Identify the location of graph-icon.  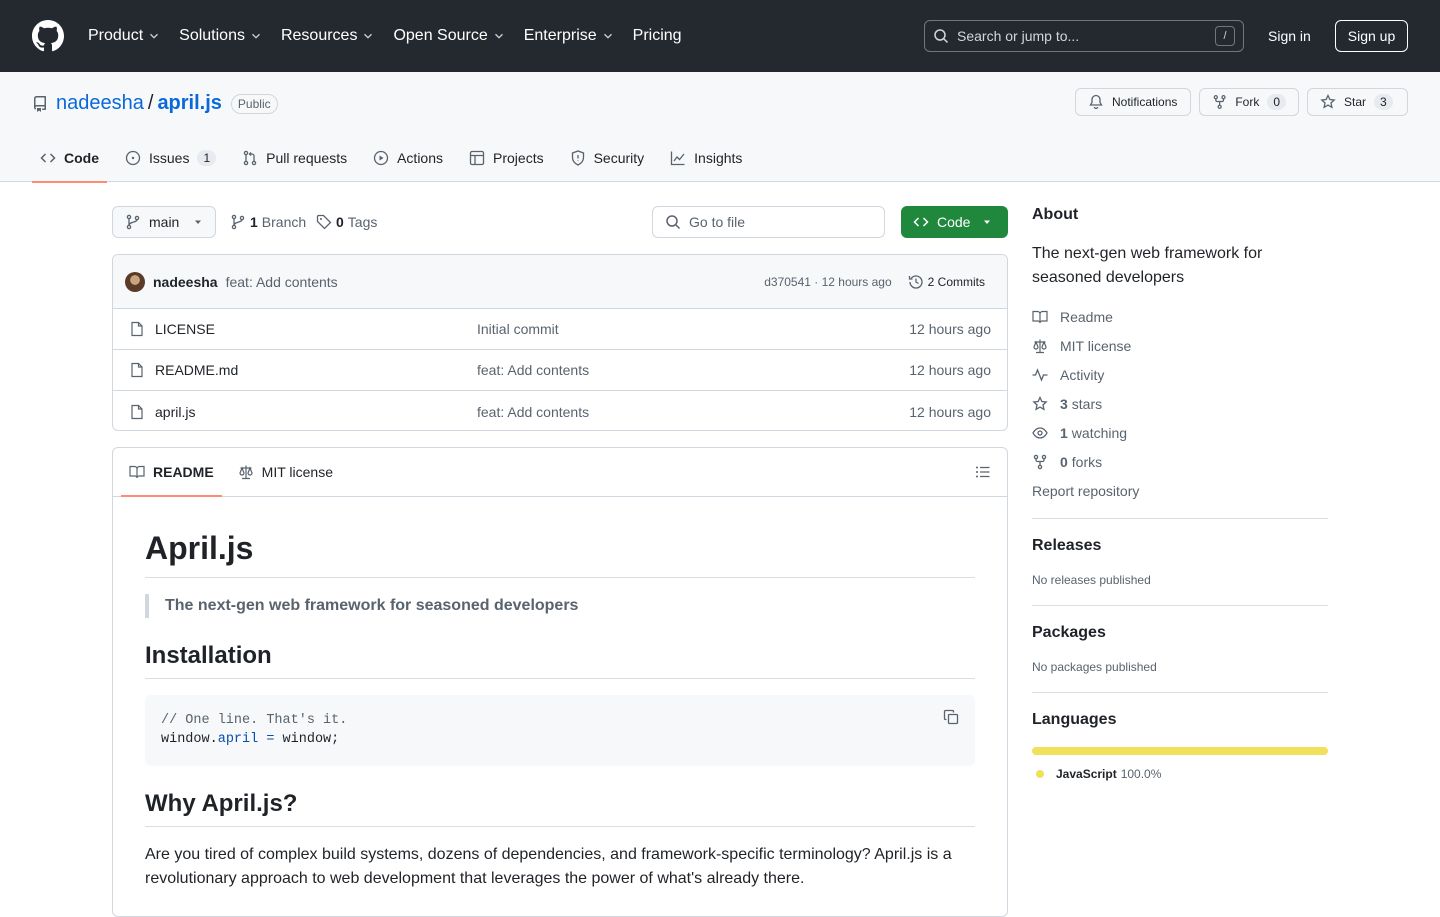
(678, 158).